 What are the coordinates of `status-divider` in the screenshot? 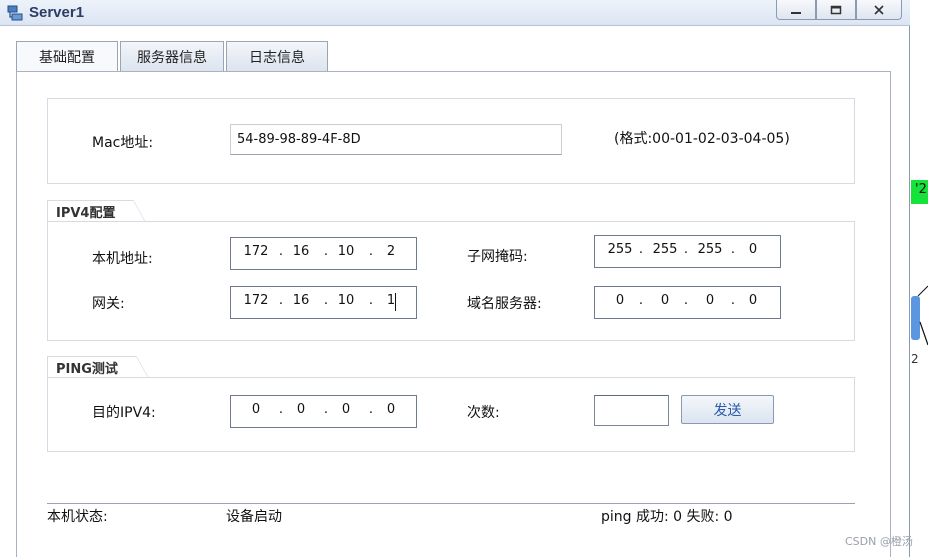 It's located at (451, 503).